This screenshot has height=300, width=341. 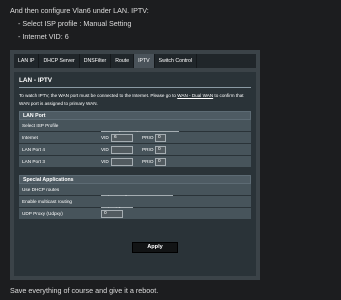 I want to click on page-title: LAN - IPTV, so click(x=36, y=80).